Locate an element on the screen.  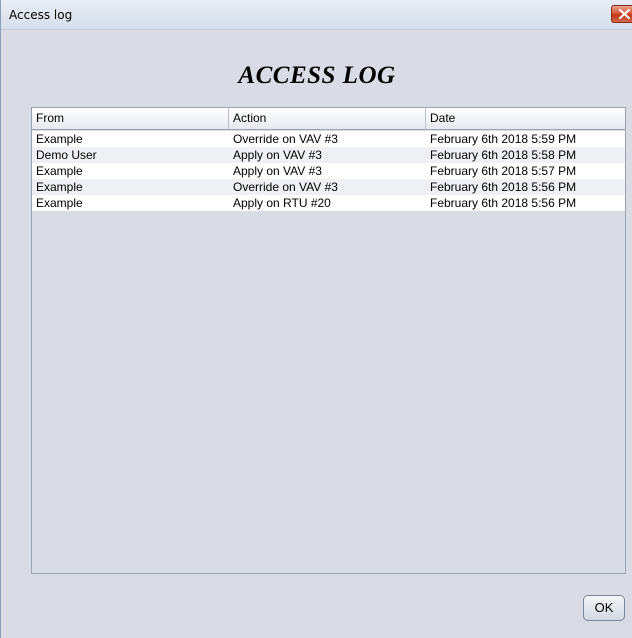
table-header: From Action Date is located at coordinates (328, 119).